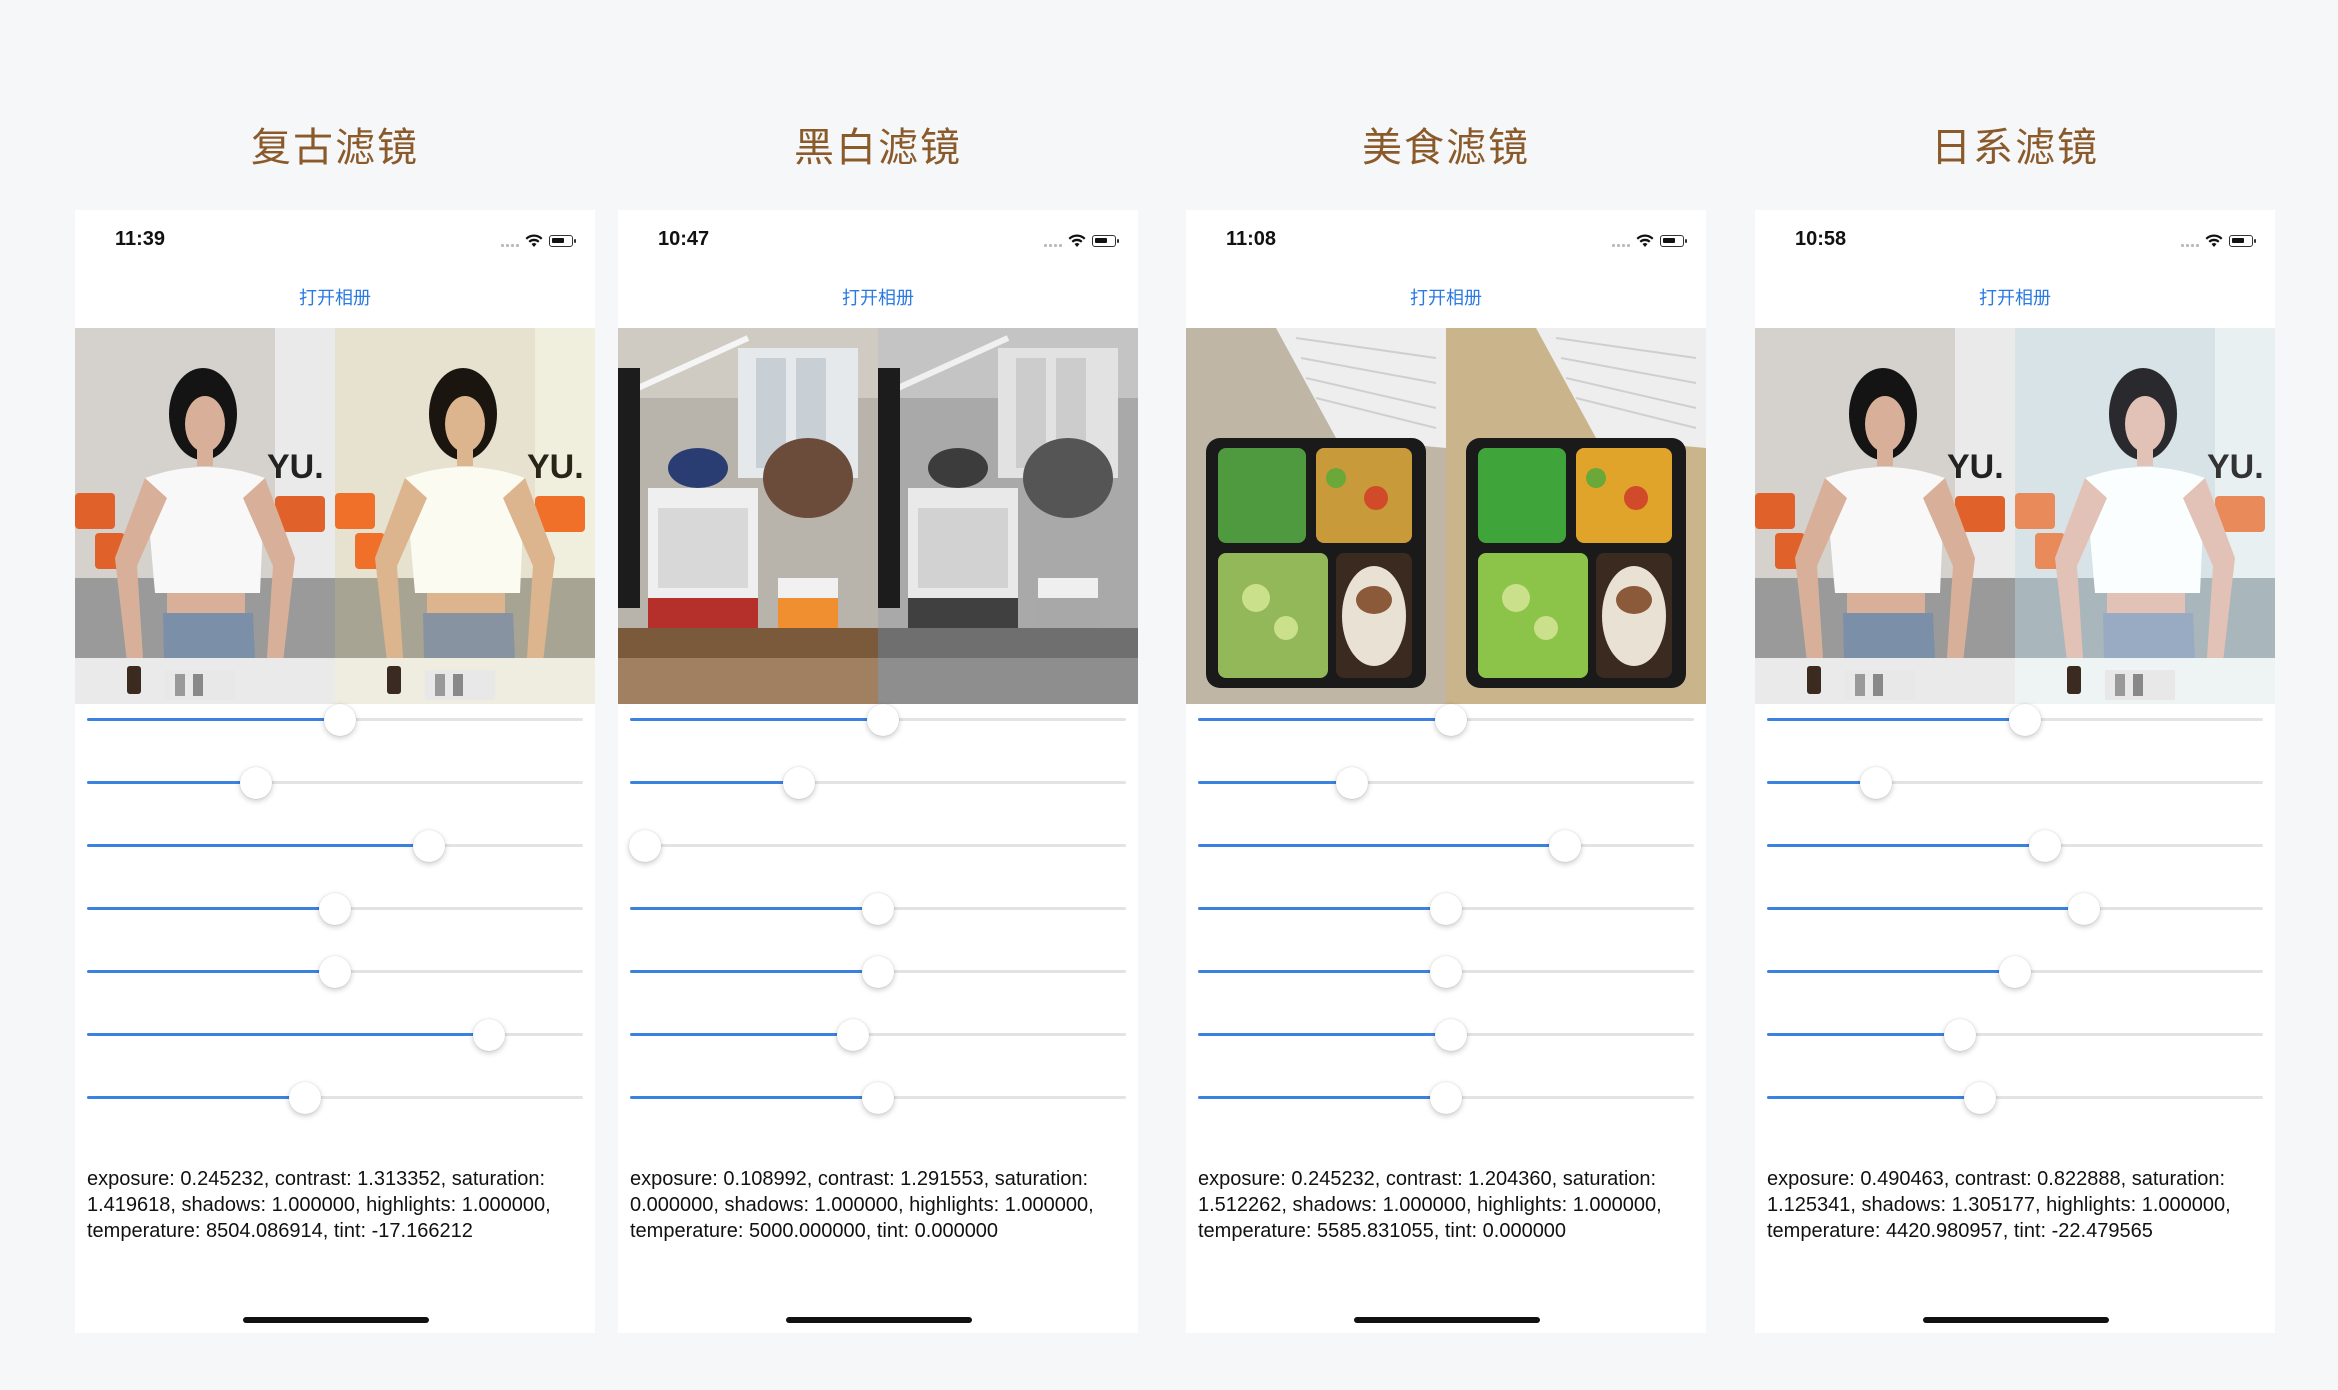  What do you see at coordinates (335, 240) in the screenshot?
I see `status-bar: 11:39` at bounding box center [335, 240].